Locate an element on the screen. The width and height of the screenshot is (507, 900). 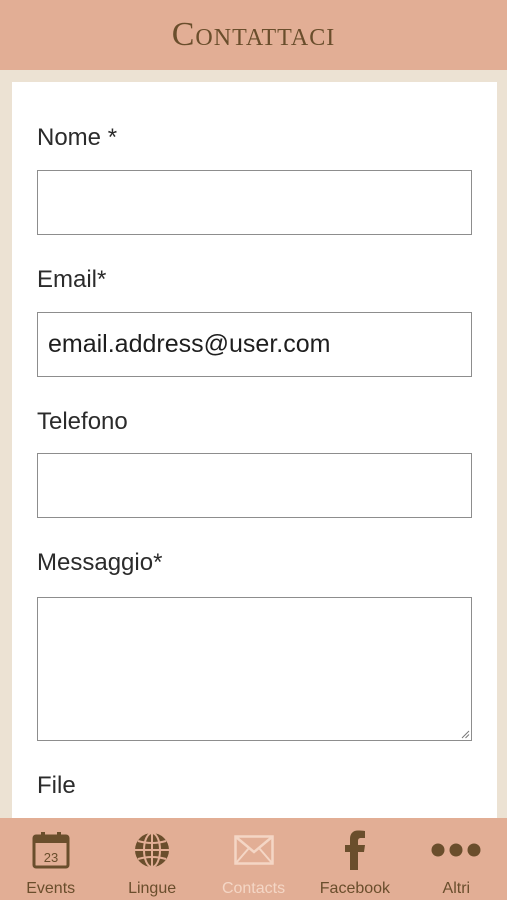
tab-contacts: Contacts is located at coordinates (253, 859).